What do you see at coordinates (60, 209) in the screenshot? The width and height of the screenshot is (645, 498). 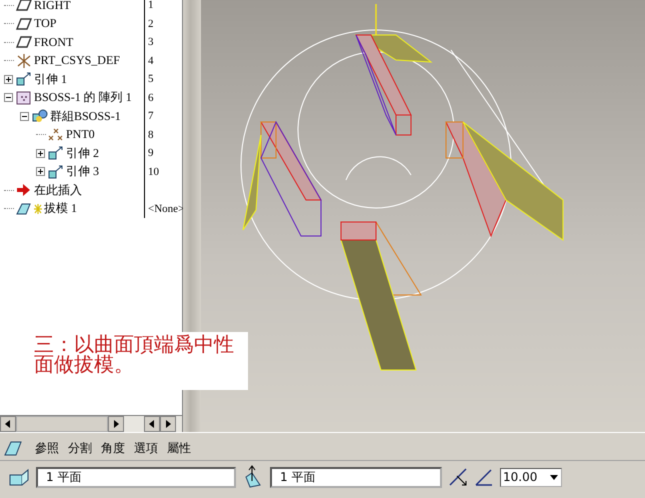 I see `tree-item: 拔模 1` at bounding box center [60, 209].